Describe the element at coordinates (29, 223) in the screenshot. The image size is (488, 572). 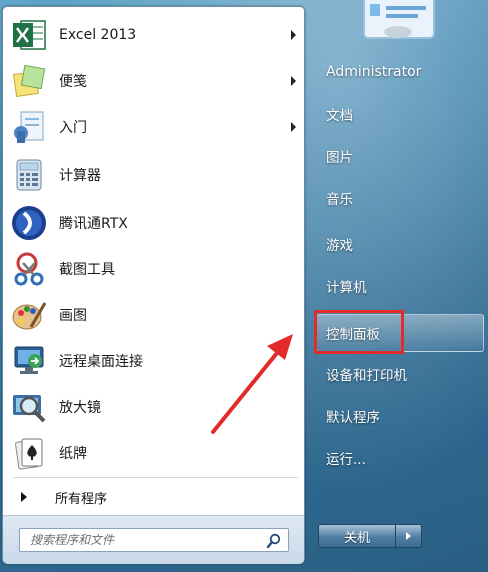
I see `rtx-icon` at that location.